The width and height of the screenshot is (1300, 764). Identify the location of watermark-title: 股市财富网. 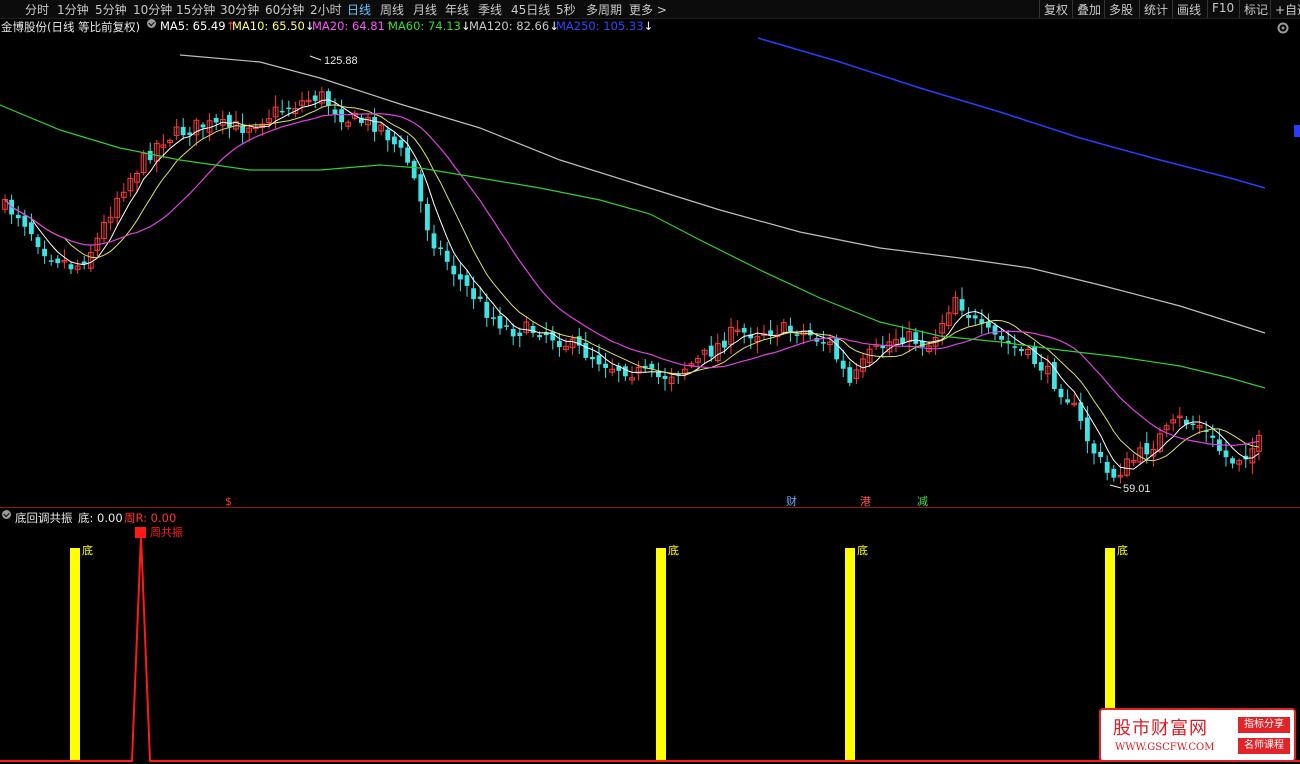
(1160, 728).